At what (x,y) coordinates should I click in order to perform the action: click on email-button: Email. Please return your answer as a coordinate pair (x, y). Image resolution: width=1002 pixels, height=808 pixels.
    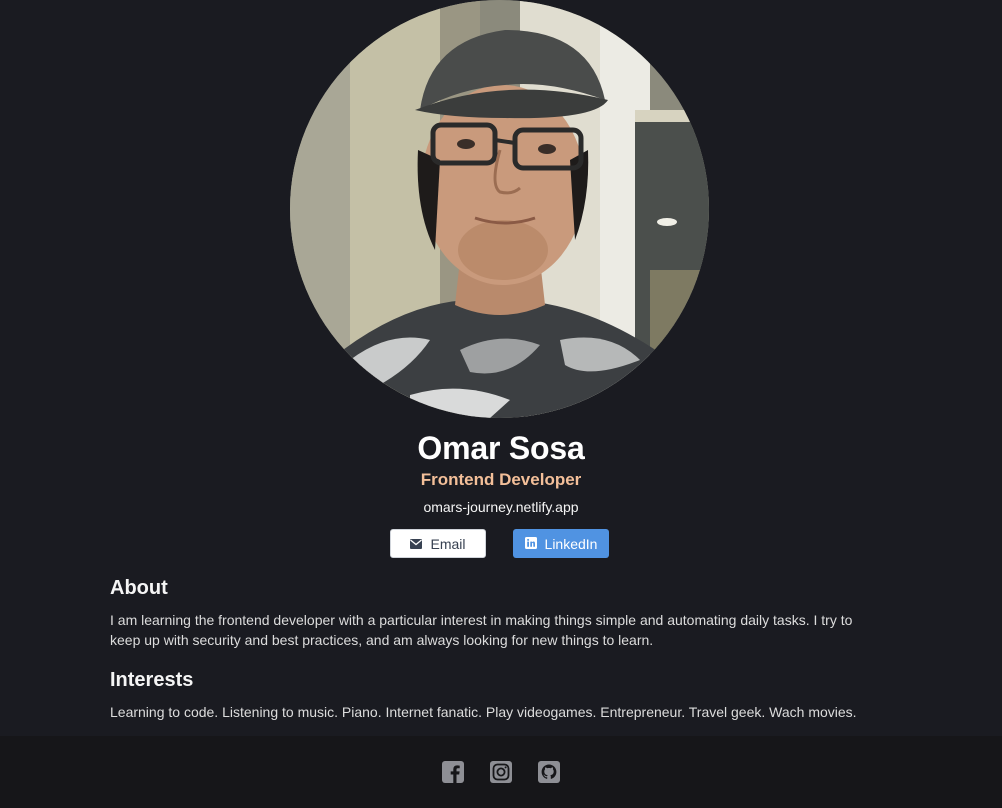
    Looking at the image, I should click on (438, 543).